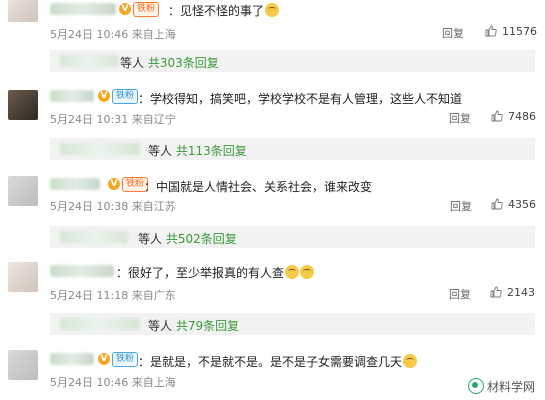 This screenshot has height=400, width=545. I want to click on reply-summary-text: 等人 共502条回复, so click(187, 238).